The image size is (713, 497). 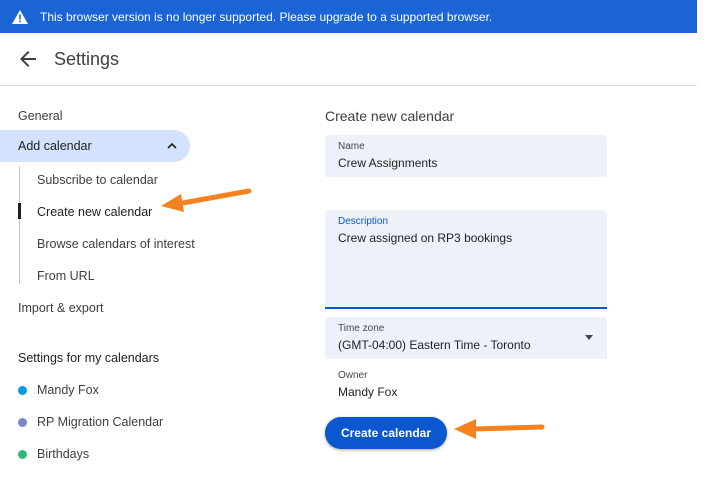 I want to click on sidebar-calendar-birthdays: Birthdays, so click(x=53, y=454).